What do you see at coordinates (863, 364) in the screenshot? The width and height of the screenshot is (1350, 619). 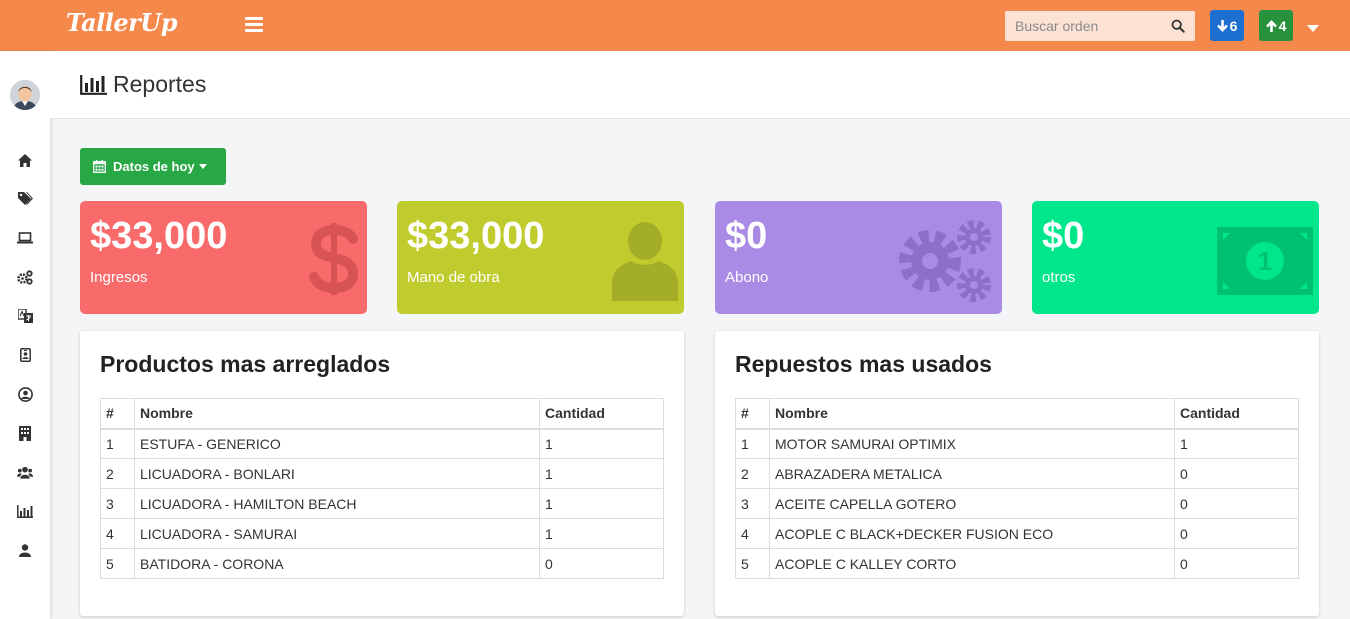 I see `panel-title: Repuestos mas usados` at bounding box center [863, 364].